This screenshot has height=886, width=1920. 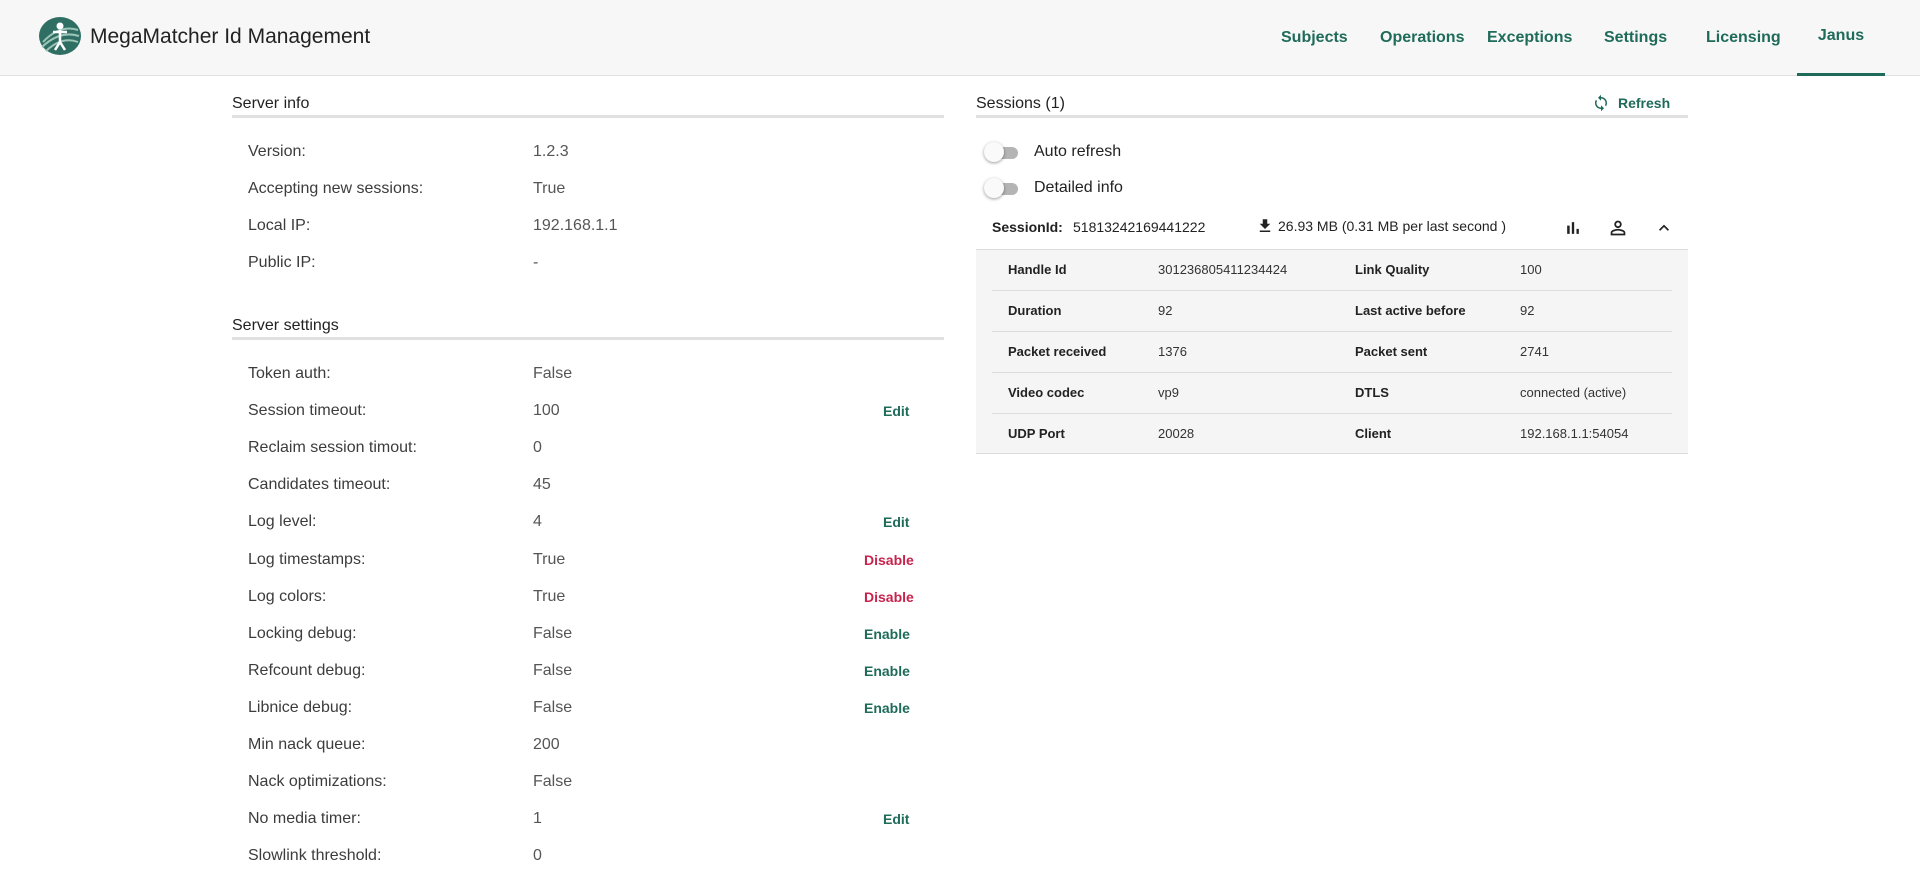 I want to click on setting-label: Nack optimizations:, so click(x=317, y=782).